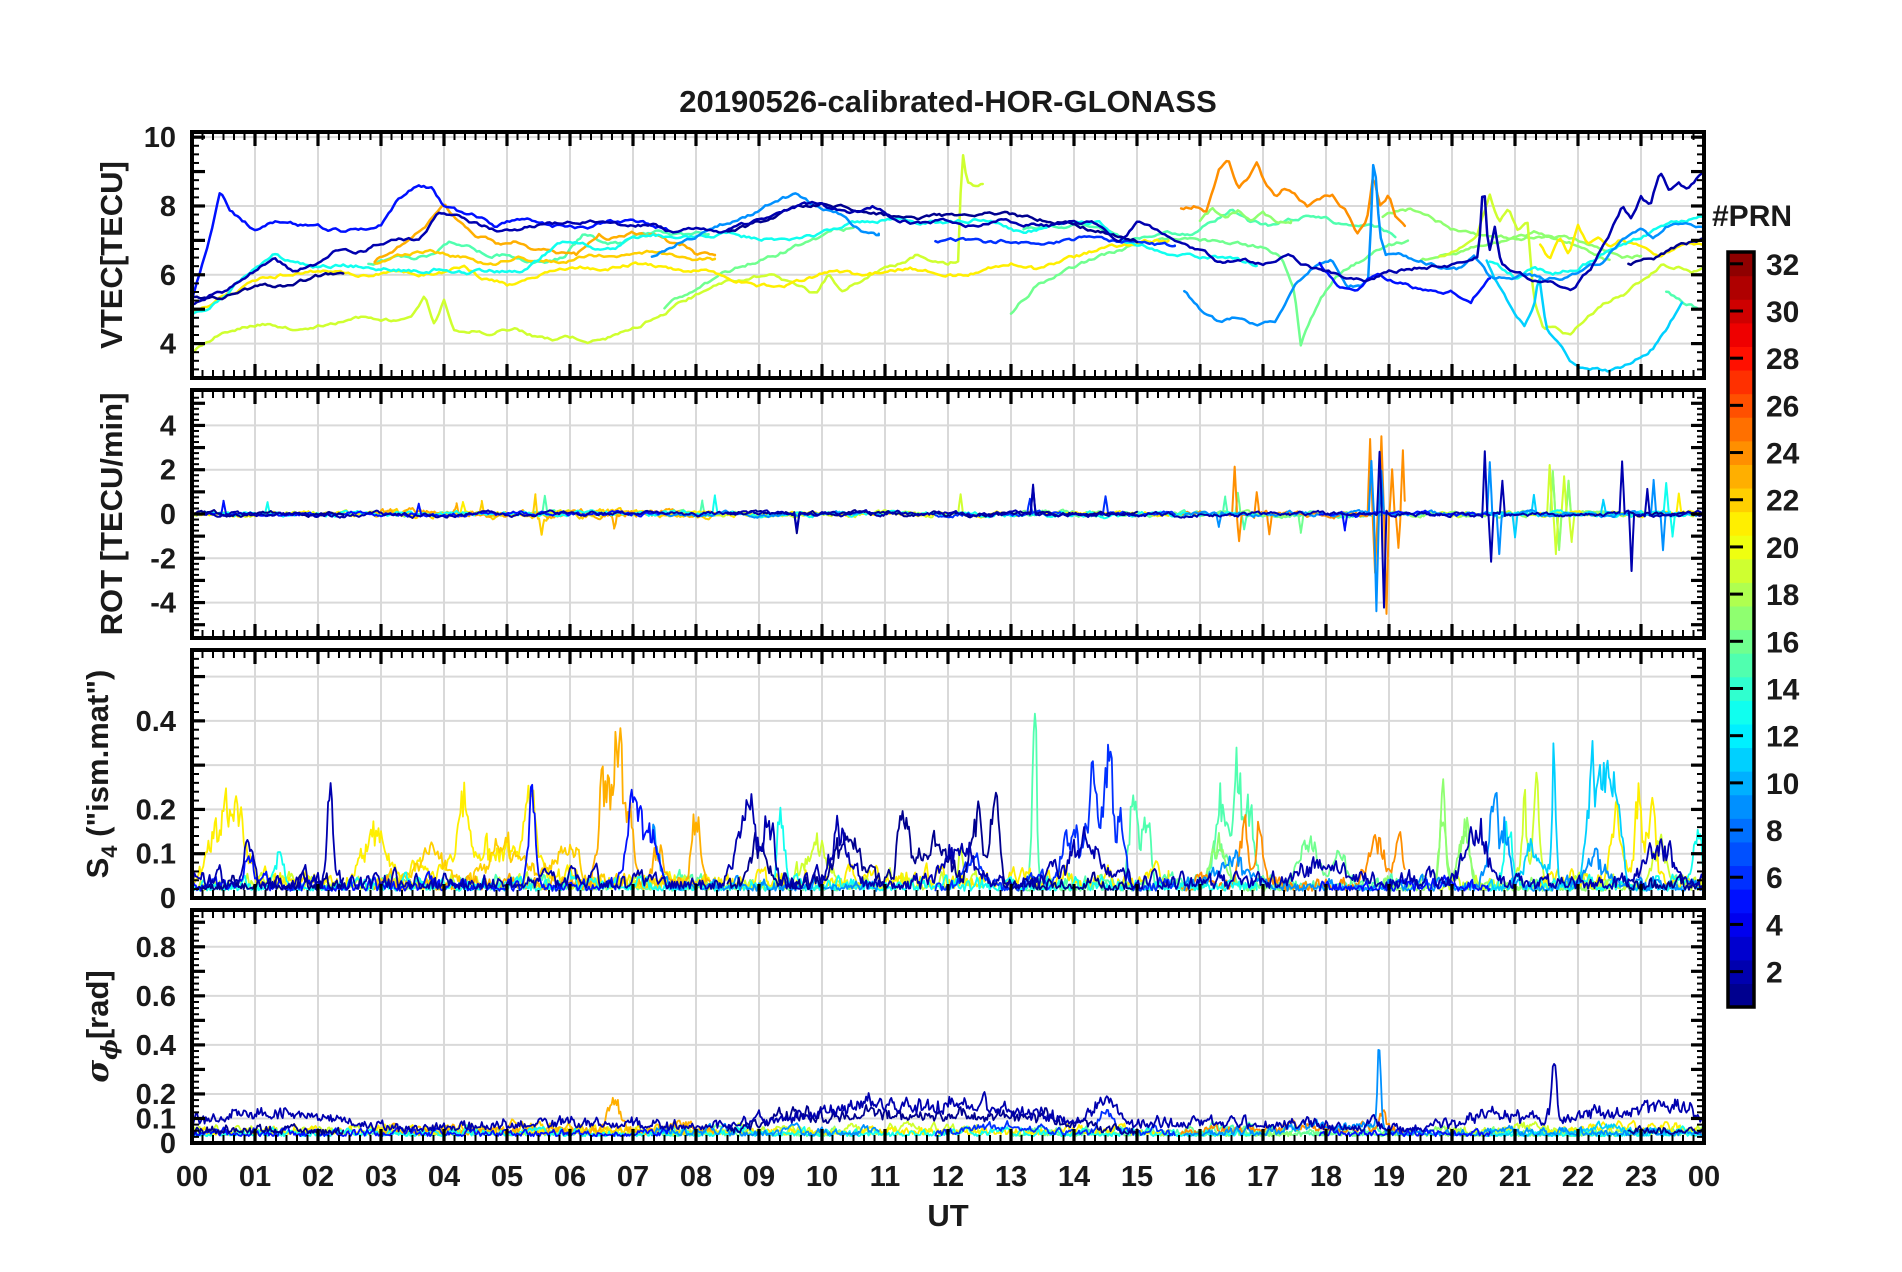 This screenshot has height=1272, width=1902. I want to click on colorbar-tick-26: 26, so click(1782, 406).